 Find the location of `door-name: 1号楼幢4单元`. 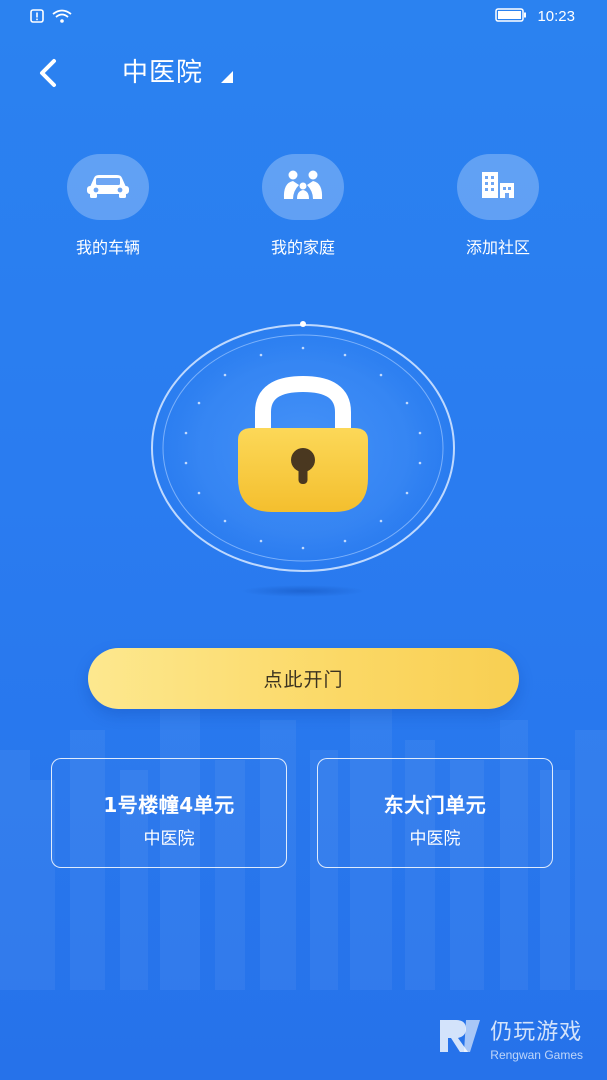

door-name: 1号楼幢4单元 is located at coordinates (169, 805).